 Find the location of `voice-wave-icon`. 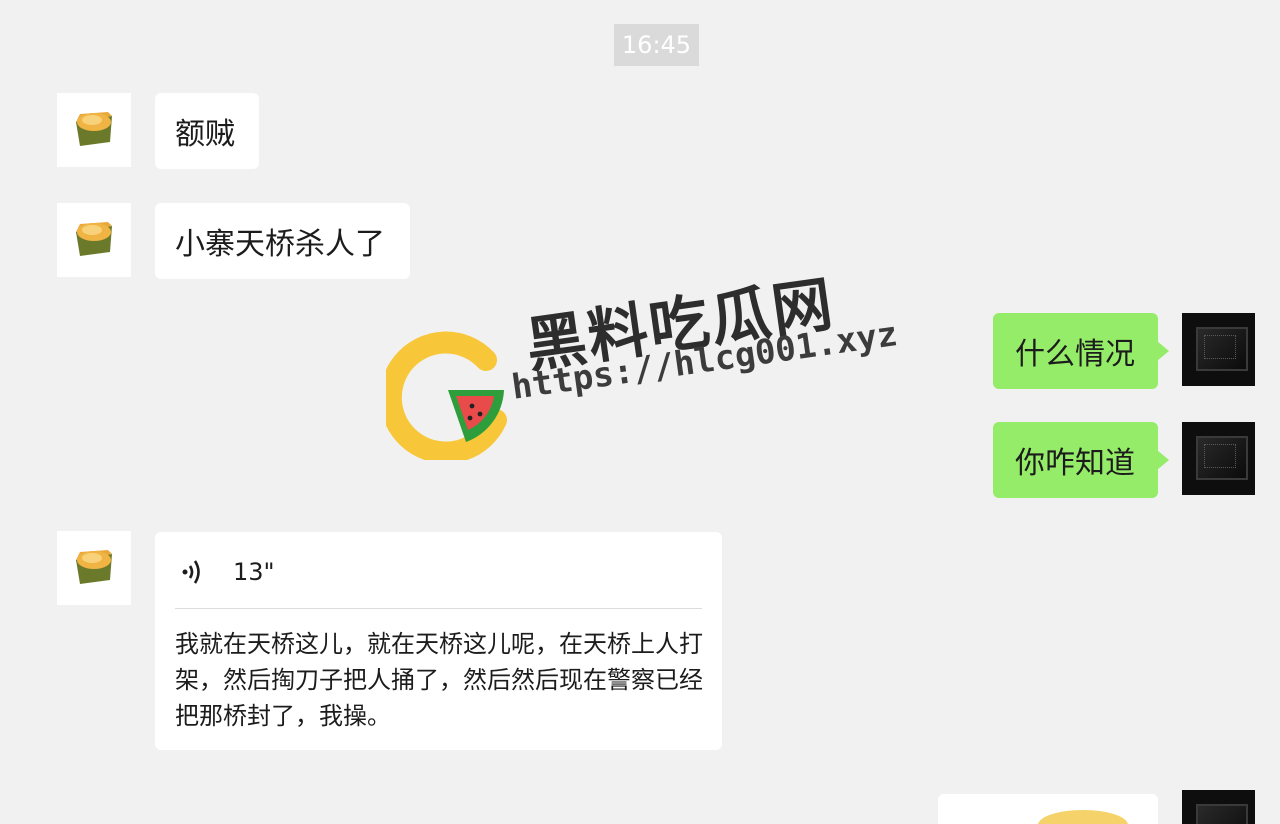

voice-wave-icon is located at coordinates (191, 572).